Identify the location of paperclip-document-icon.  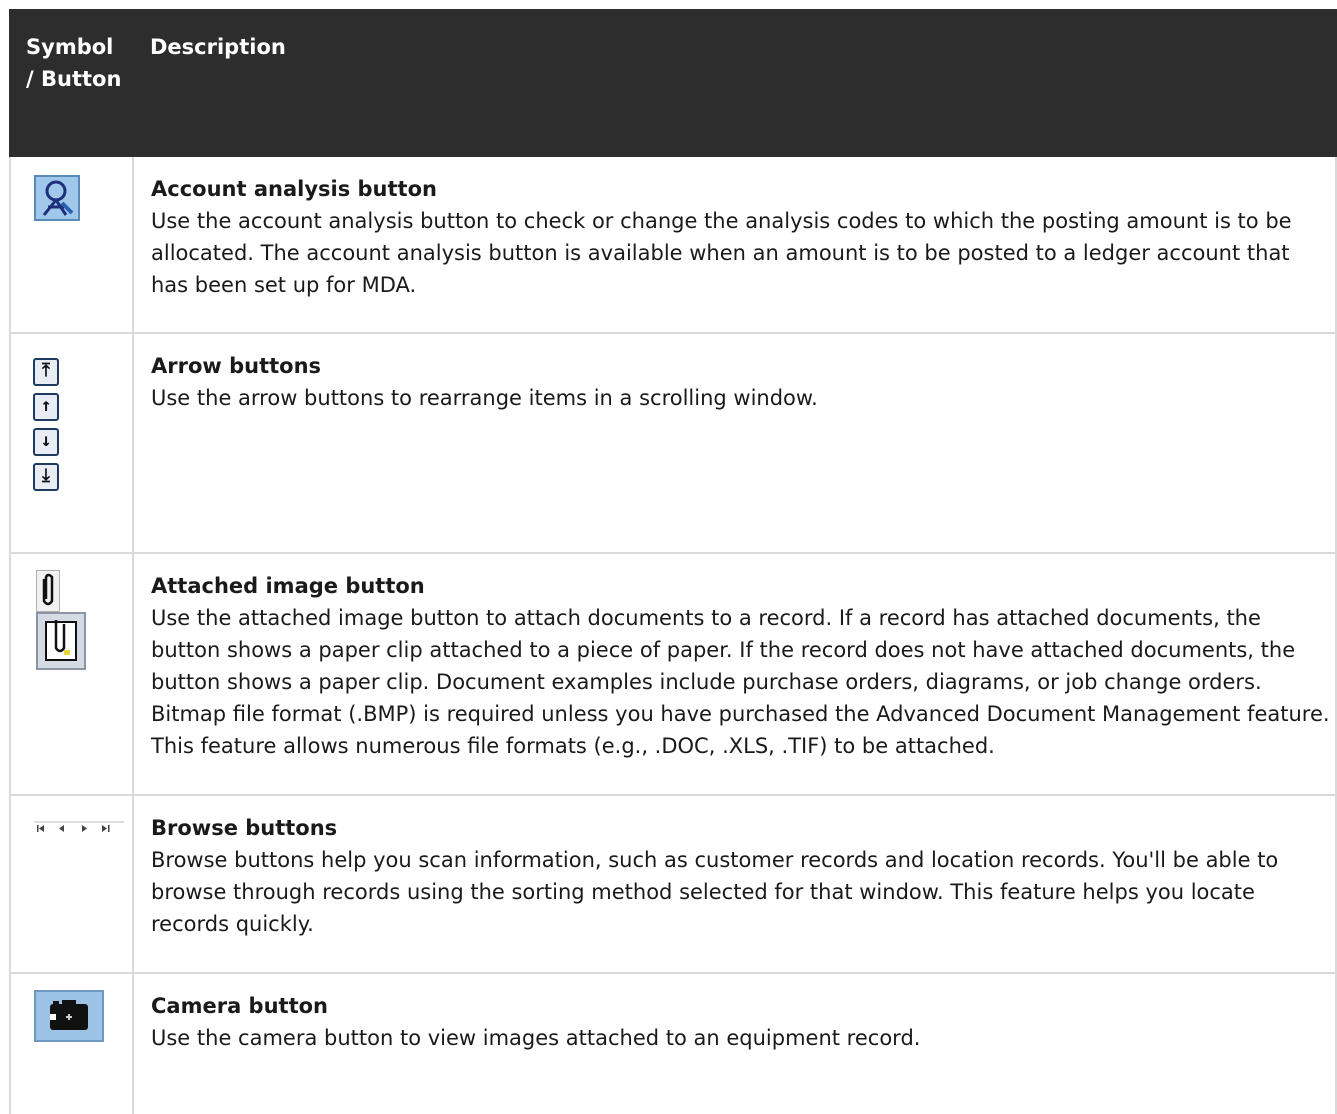
(61, 641).